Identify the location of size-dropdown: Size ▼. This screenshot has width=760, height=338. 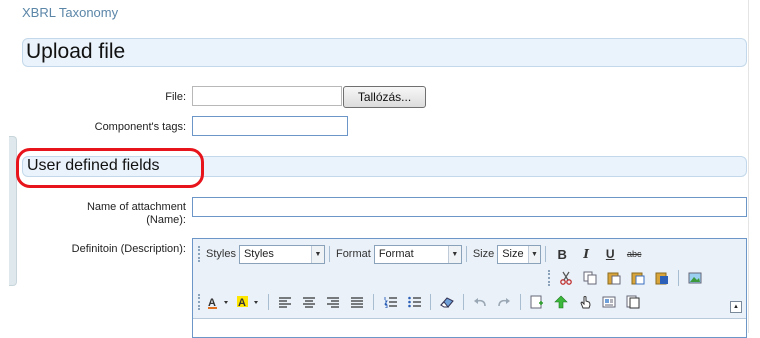
(519, 254).